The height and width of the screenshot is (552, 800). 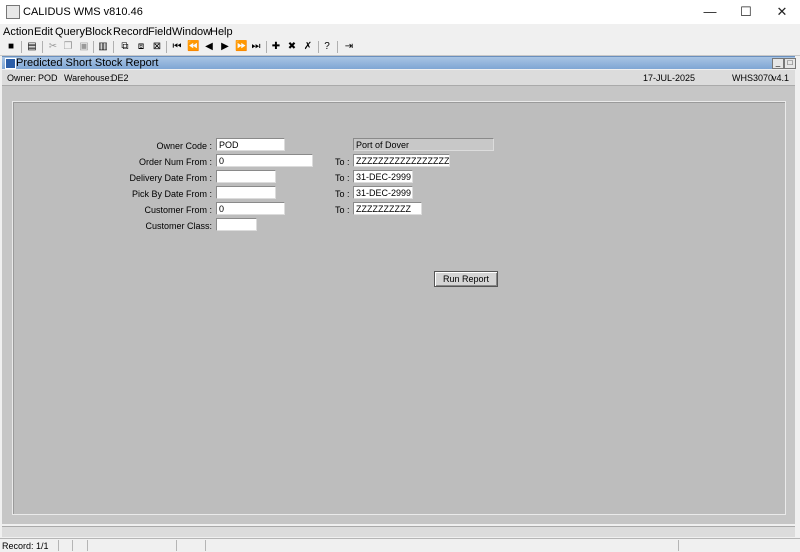 What do you see at coordinates (48, 78) in the screenshot?
I see `owner-value: POD` at bounding box center [48, 78].